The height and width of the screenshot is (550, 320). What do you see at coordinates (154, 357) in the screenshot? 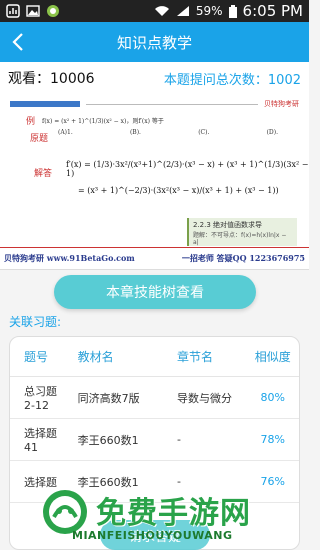
I see `table-header: 题号 教材名 章节名 相似度` at bounding box center [154, 357].